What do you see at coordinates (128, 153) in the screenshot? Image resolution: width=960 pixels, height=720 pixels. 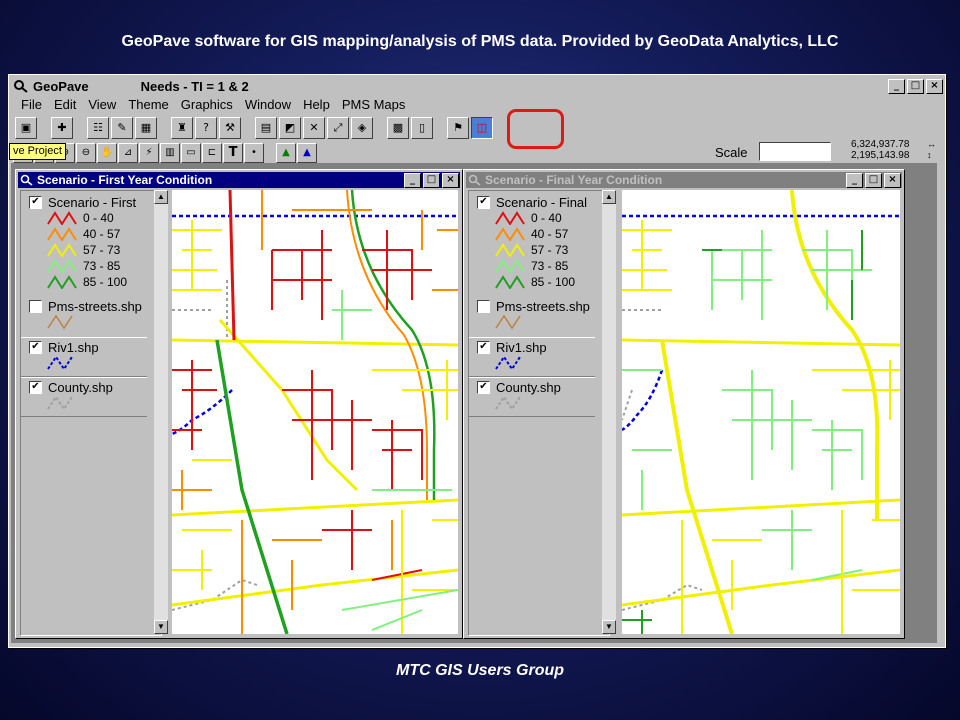 I see `measure-icon: ⊿` at bounding box center [128, 153].